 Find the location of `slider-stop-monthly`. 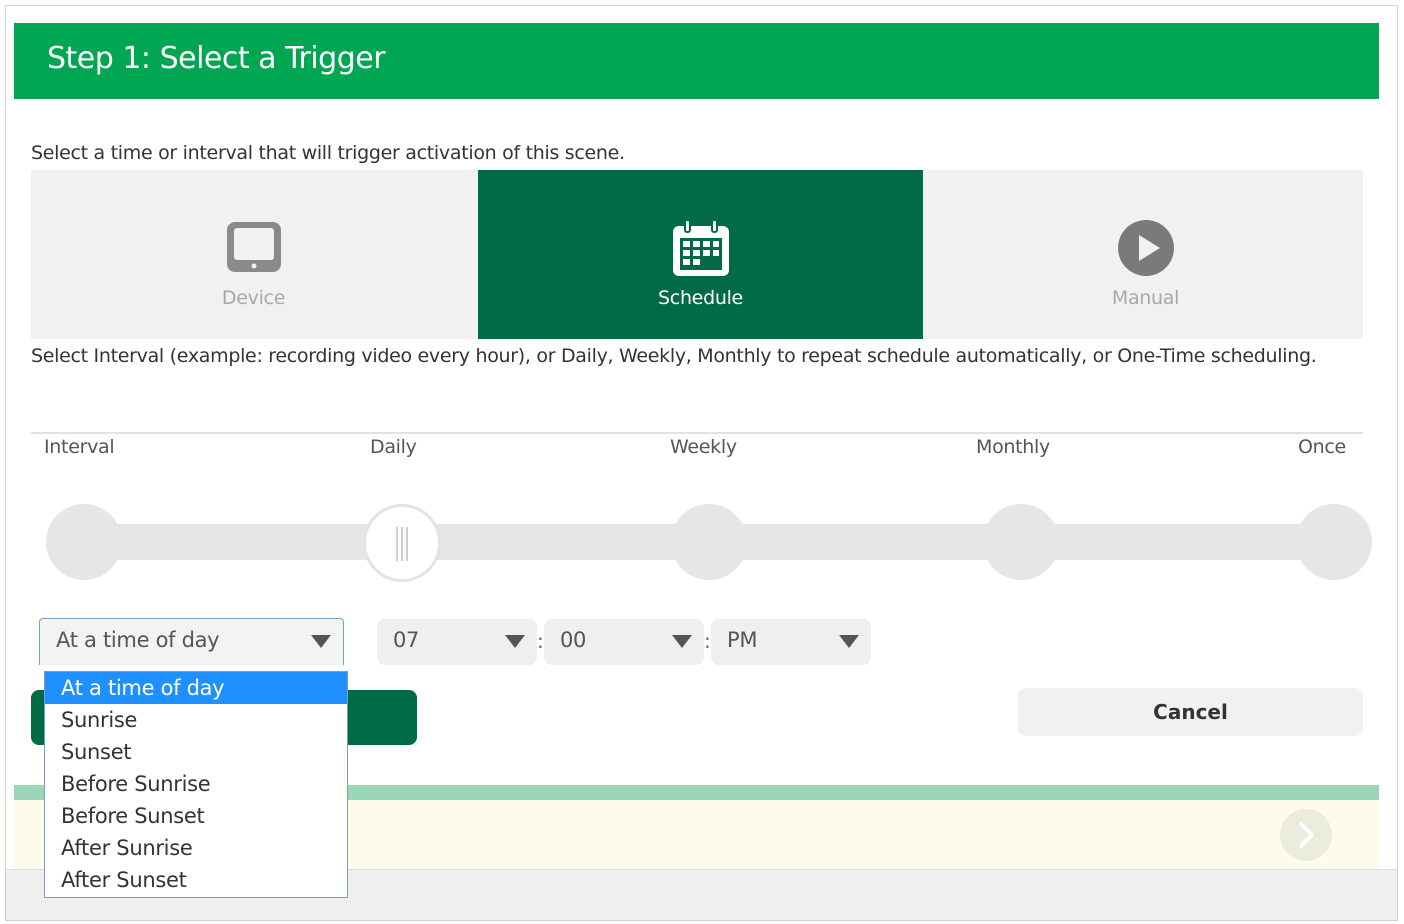

slider-stop-monthly is located at coordinates (1021, 542).